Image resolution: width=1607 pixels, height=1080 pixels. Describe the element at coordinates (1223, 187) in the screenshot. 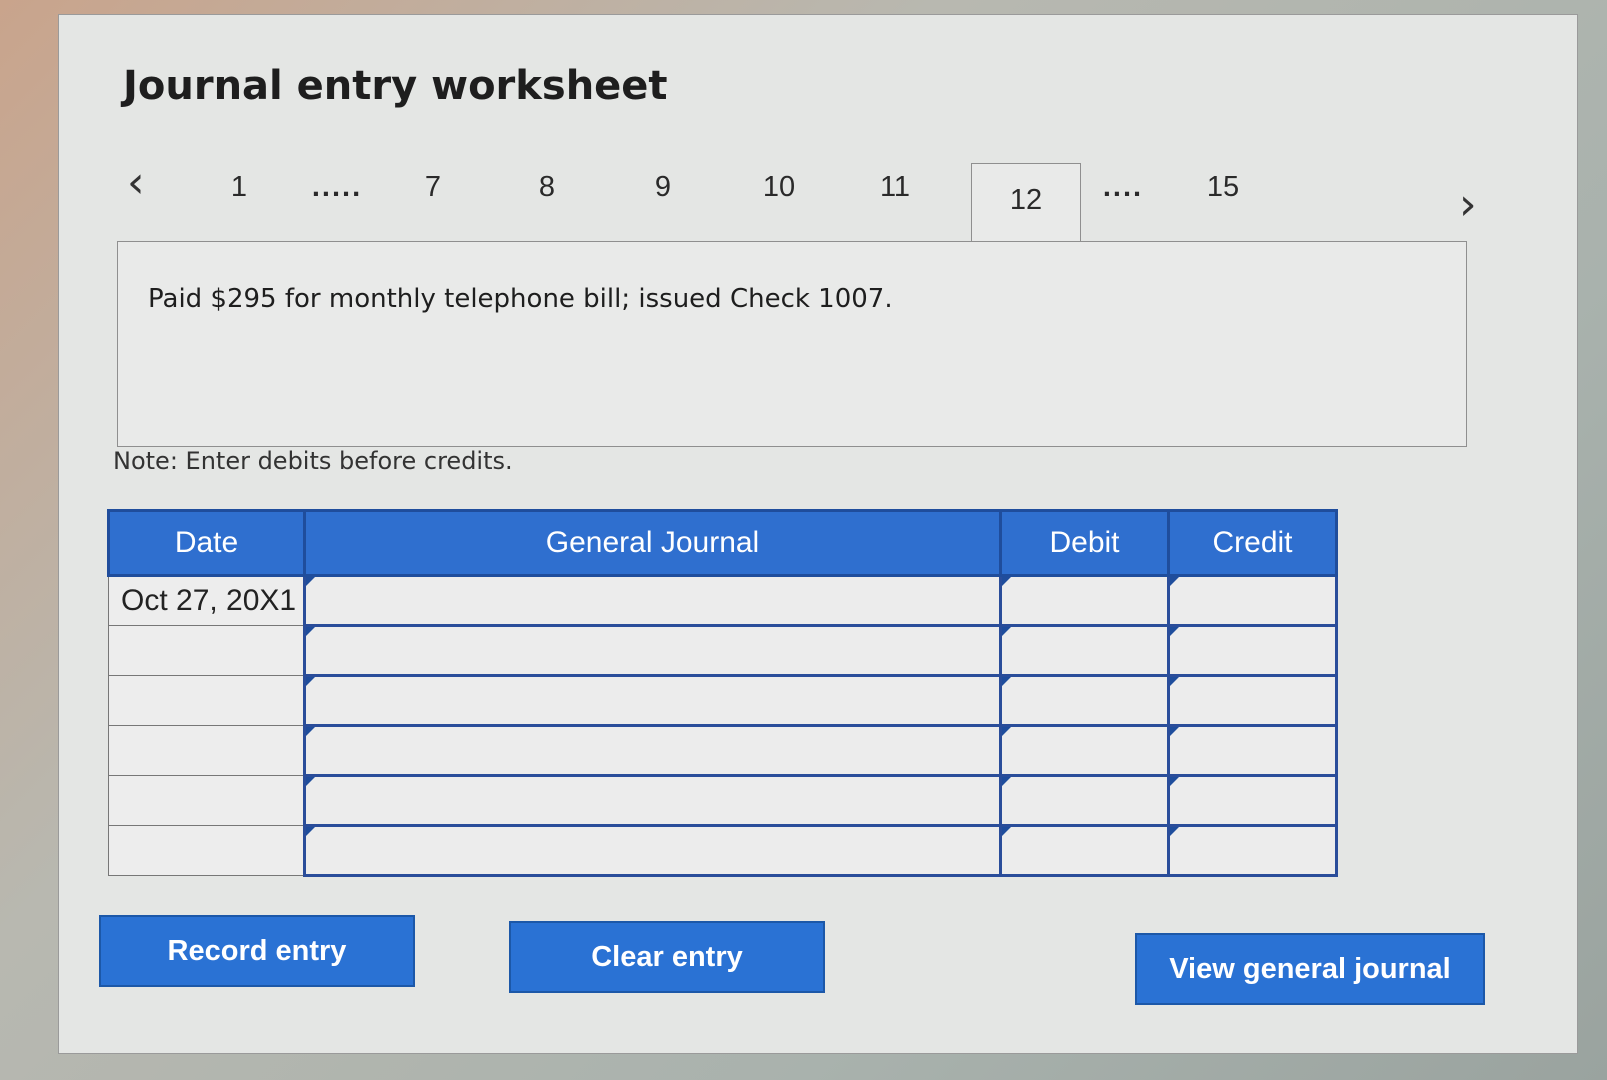

I see `tab-15: 15` at that location.